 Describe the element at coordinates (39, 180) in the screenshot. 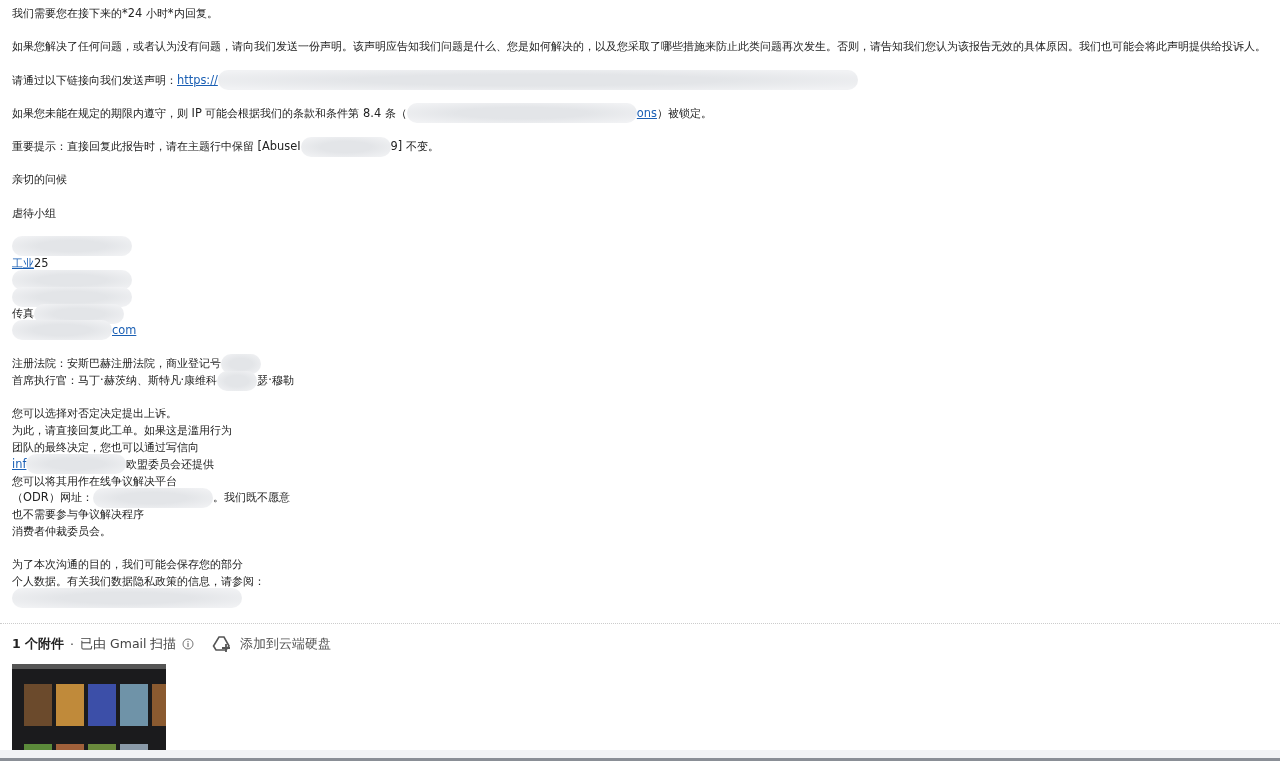

I see `body-text: 亲切的问候` at that location.